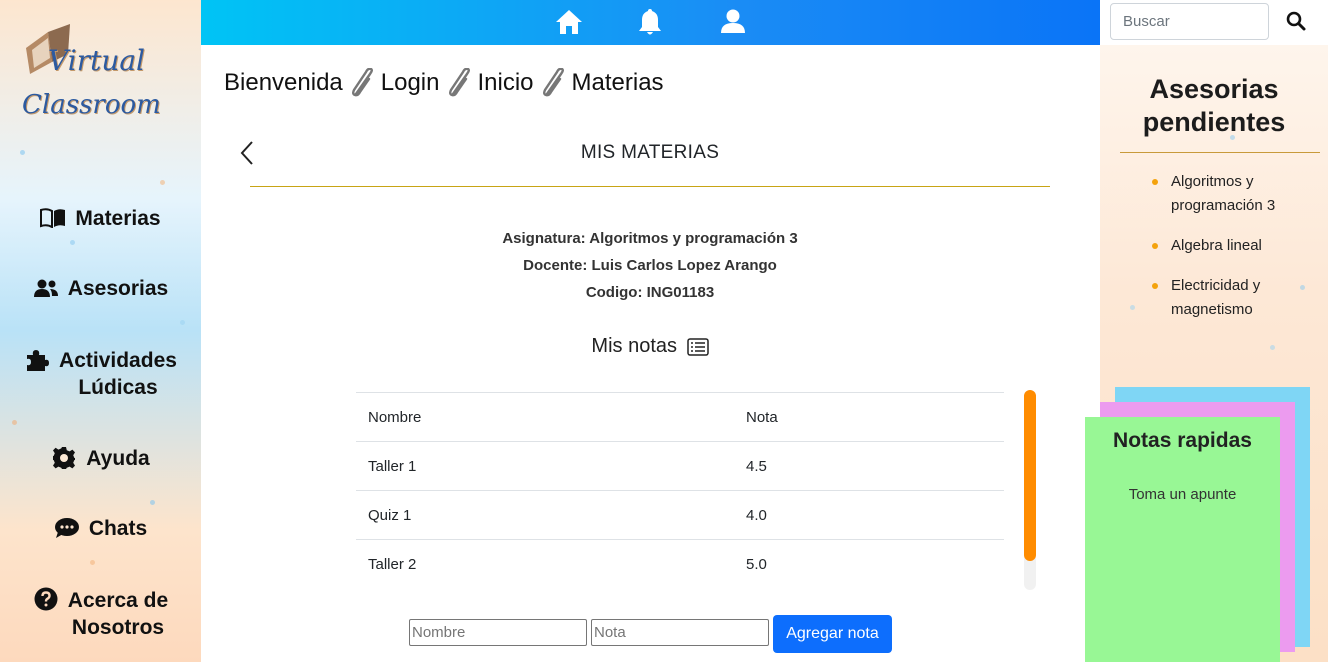 This screenshot has width=1328, height=662. What do you see at coordinates (1296, 21) in the screenshot?
I see `search-icon` at bounding box center [1296, 21].